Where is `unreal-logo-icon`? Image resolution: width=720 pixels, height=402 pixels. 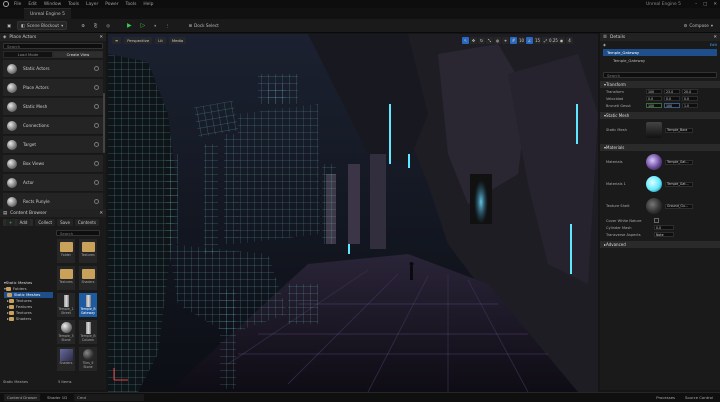
unreal-logo-icon is located at coordinates (6, 4).